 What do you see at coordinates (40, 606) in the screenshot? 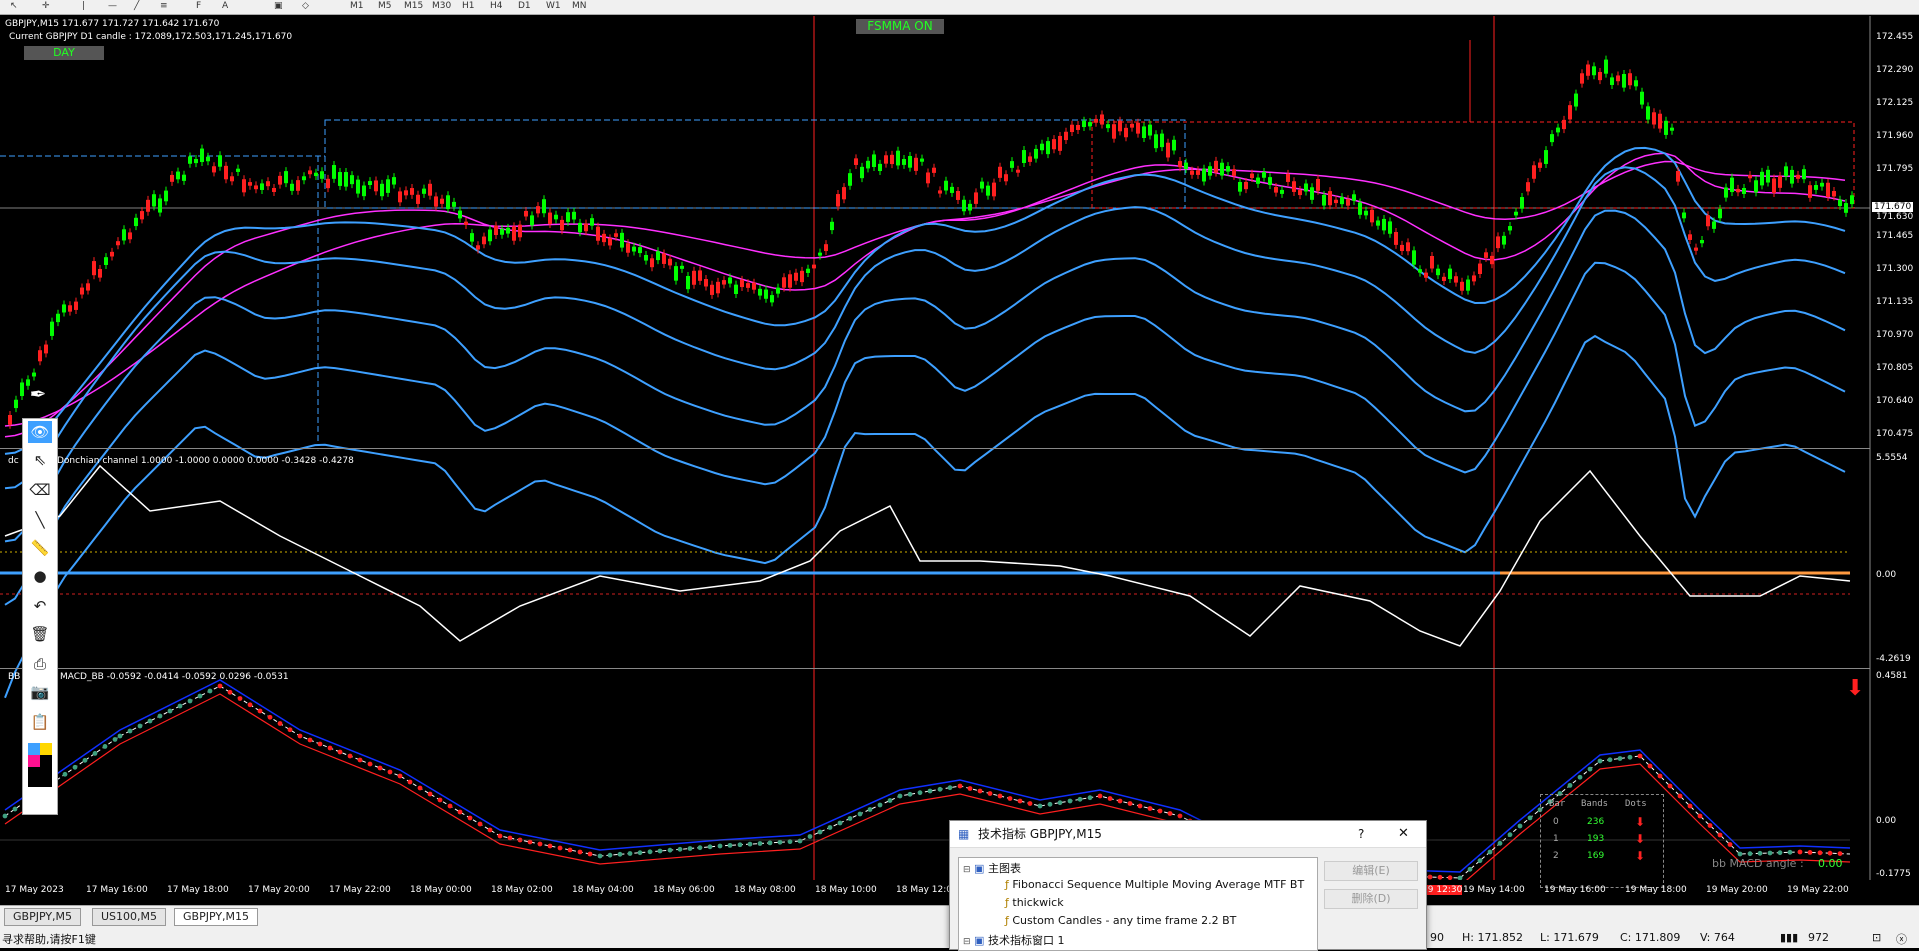
I see `undo-icon: ↶` at bounding box center [40, 606].